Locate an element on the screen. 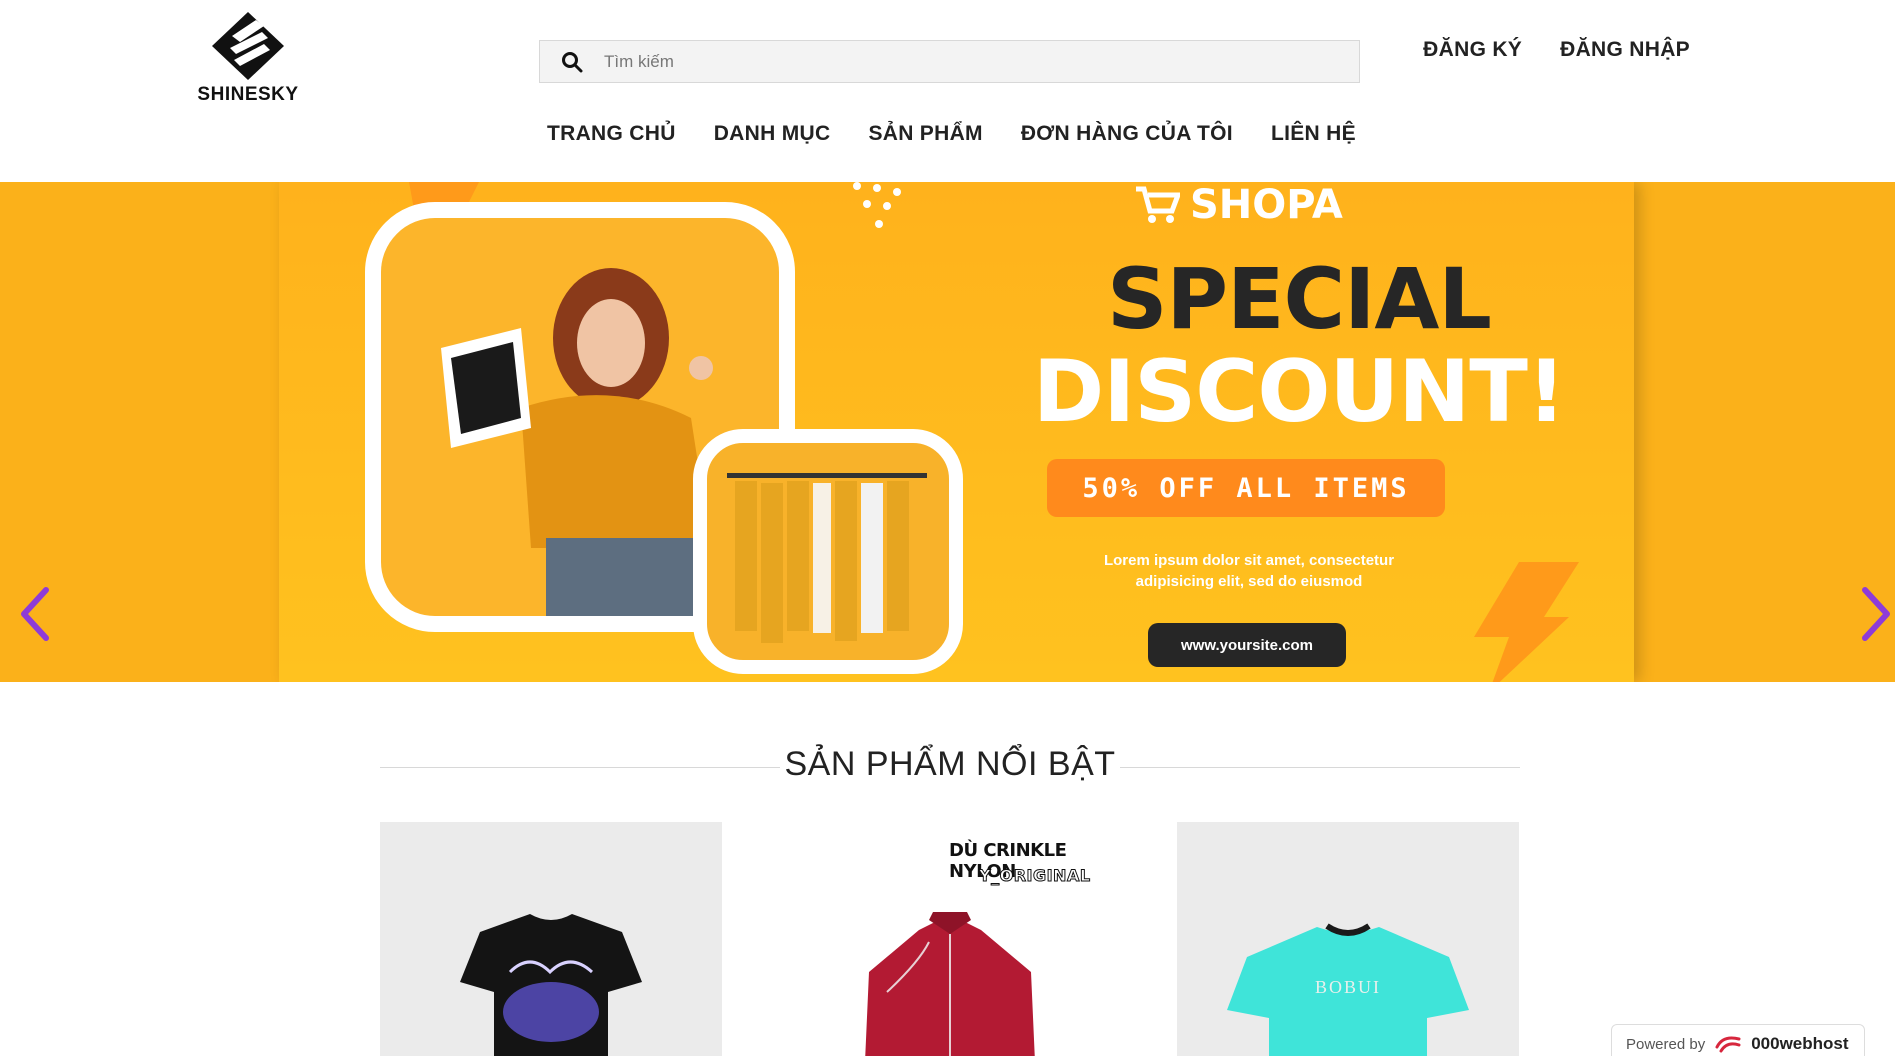 The width and height of the screenshot is (1895, 1056). banner-headline-1: SPECIAL is located at coordinates (1299, 299).